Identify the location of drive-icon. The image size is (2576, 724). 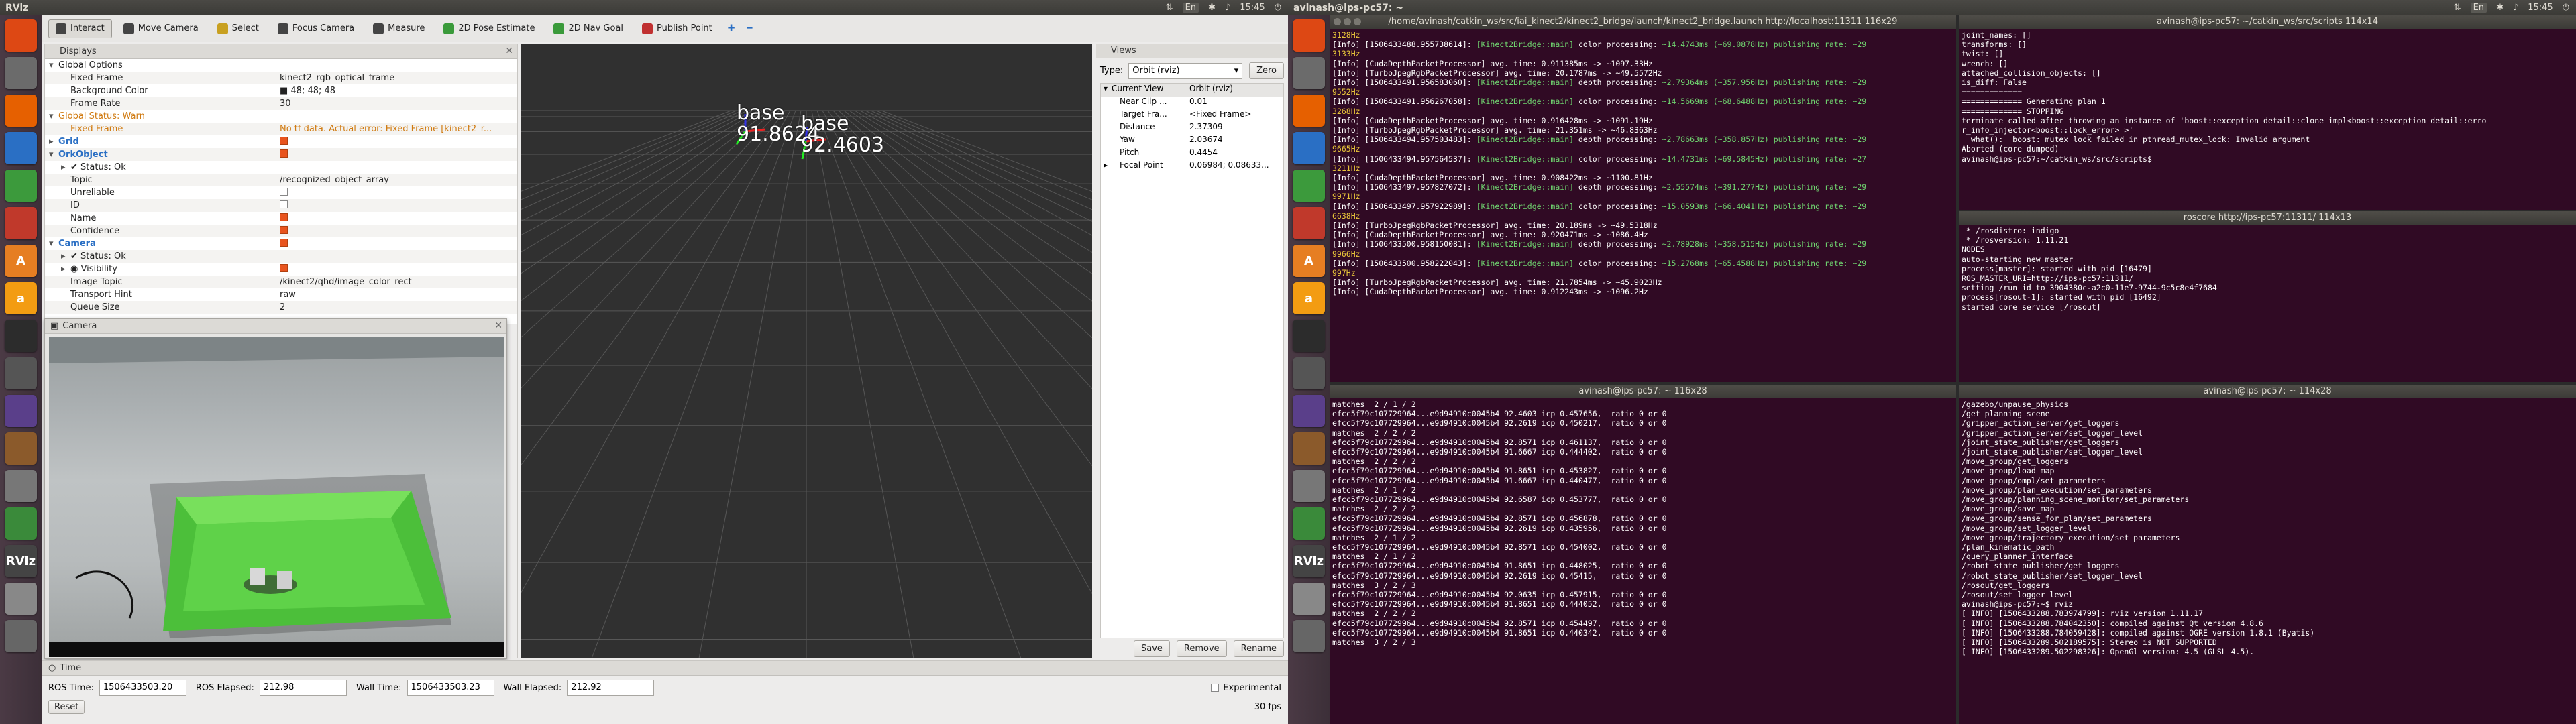
(21, 599).